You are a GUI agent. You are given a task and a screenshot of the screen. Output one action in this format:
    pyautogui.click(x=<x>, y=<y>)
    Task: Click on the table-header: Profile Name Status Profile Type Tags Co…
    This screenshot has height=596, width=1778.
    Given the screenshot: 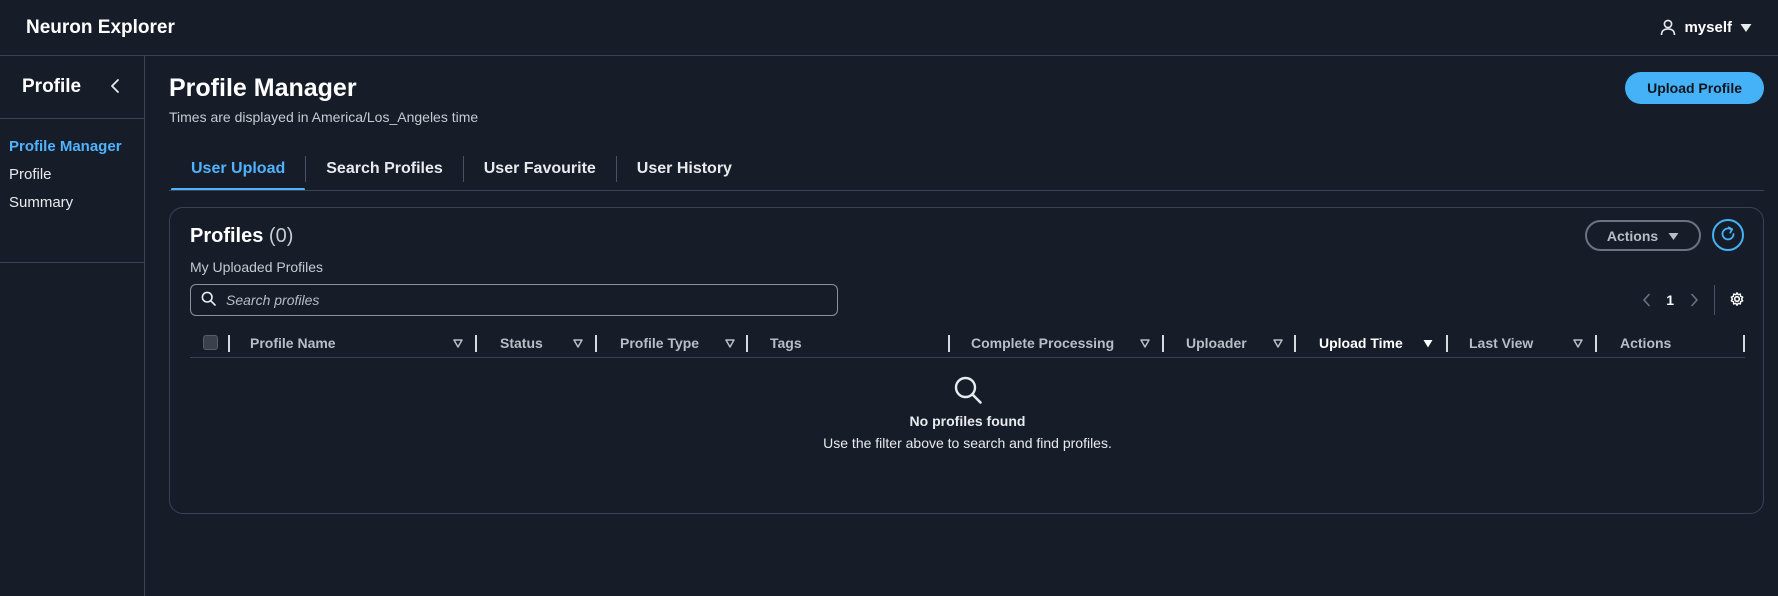 What is the action you would take?
    pyautogui.click(x=967, y=343)
    